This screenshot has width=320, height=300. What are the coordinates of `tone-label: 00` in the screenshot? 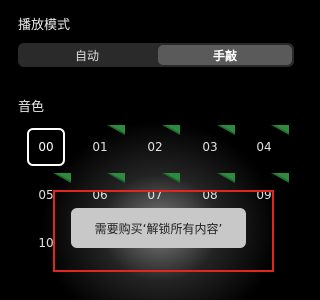 It's located at (46, 147).